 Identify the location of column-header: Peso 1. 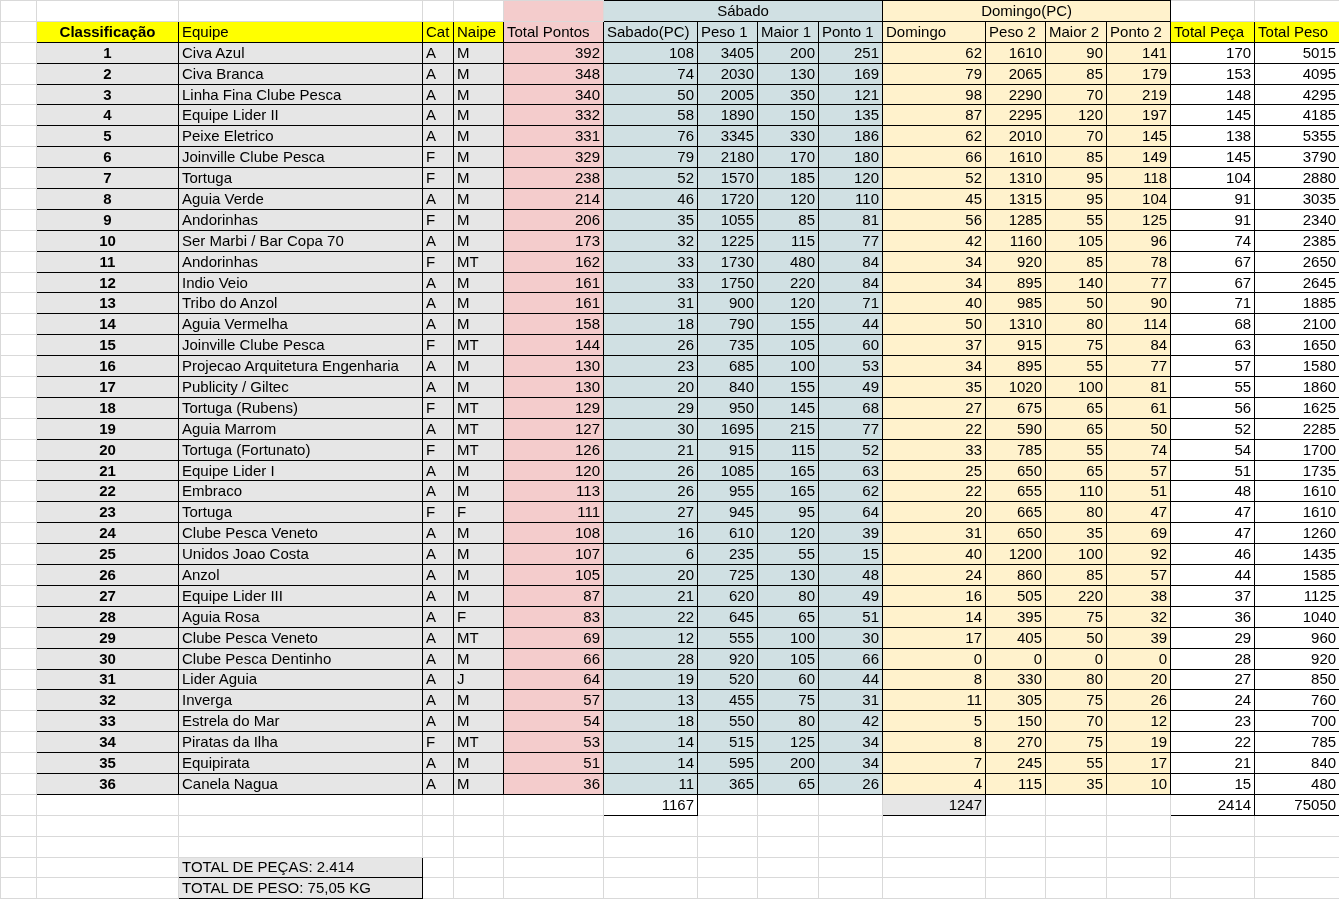
(727, 32).